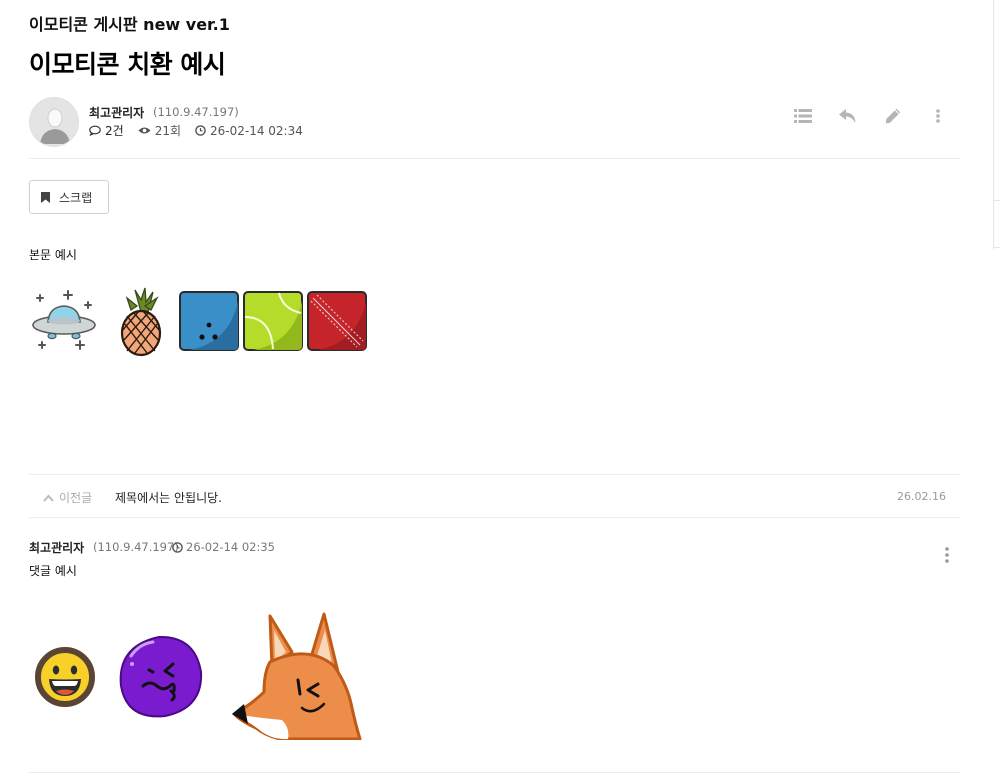  What do you see at coordinates (494, 158) in the screenshot?
I see `header-divider` at bounding box center [494, 158].